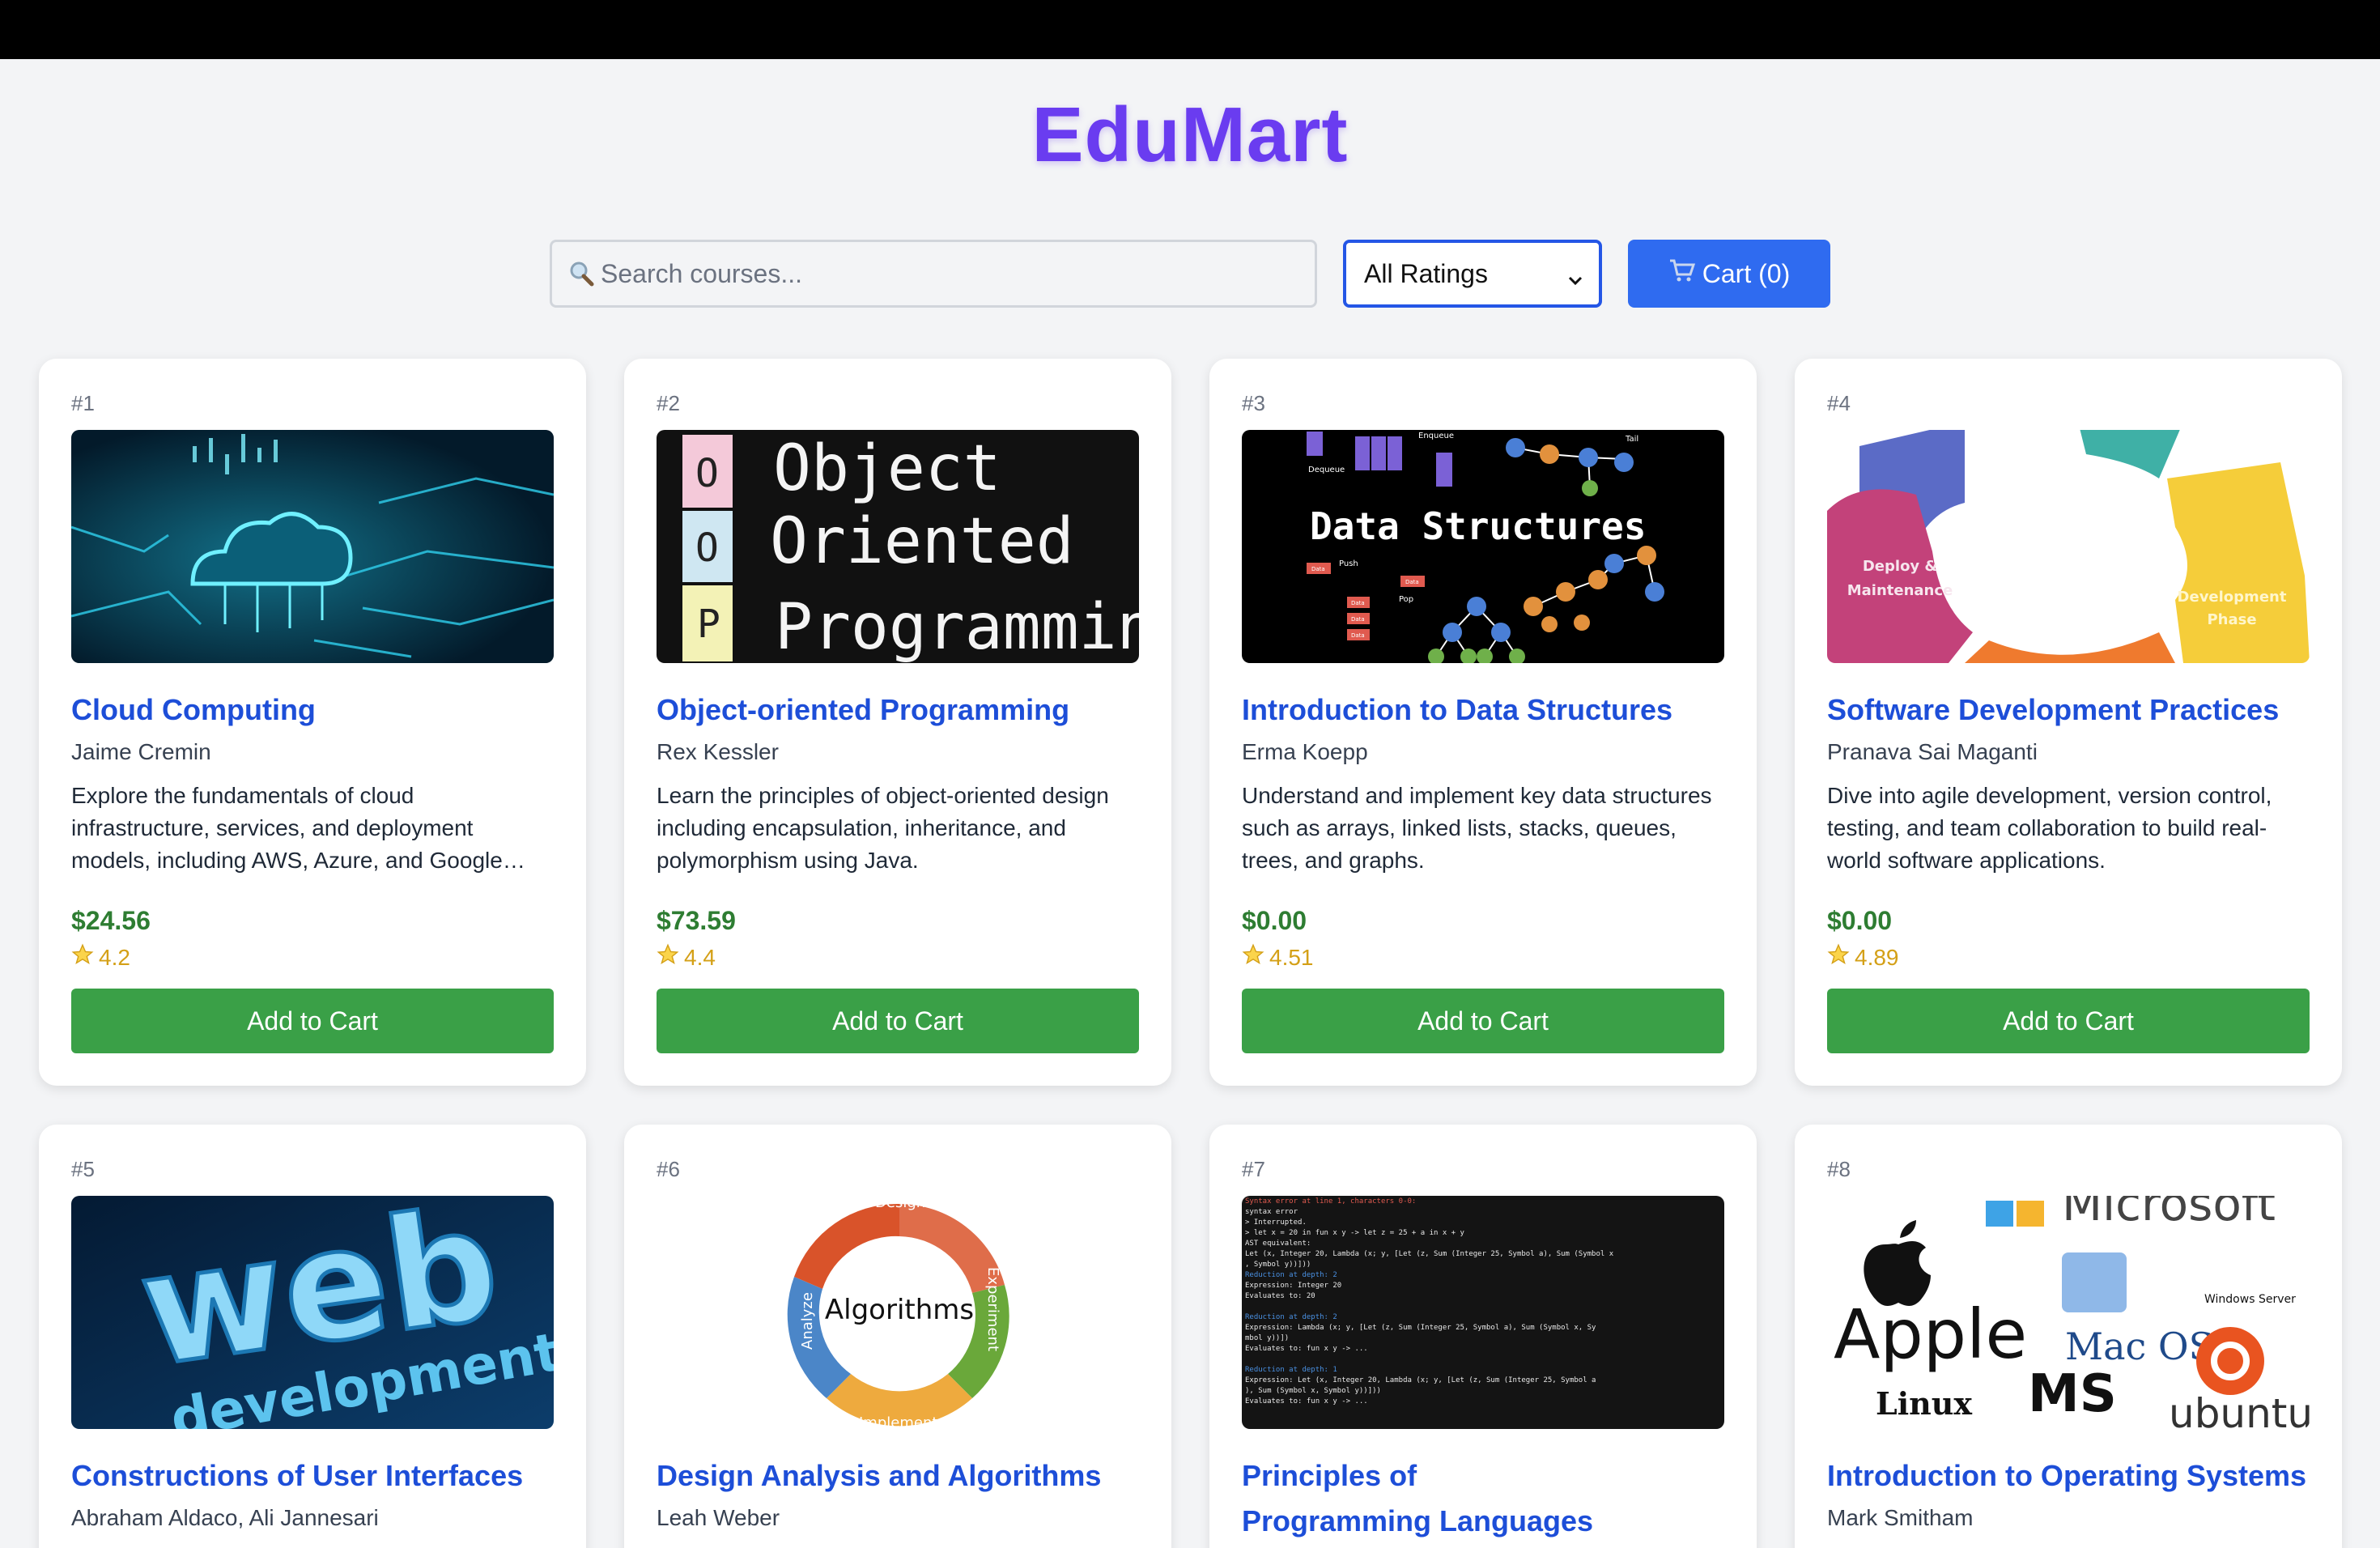 The image size is (2380, 1548). What do you see at coordinates (1271, 1212) in the screenshot?
I see `terminal-line: syntax error` at bounding box center [1271, 1212].